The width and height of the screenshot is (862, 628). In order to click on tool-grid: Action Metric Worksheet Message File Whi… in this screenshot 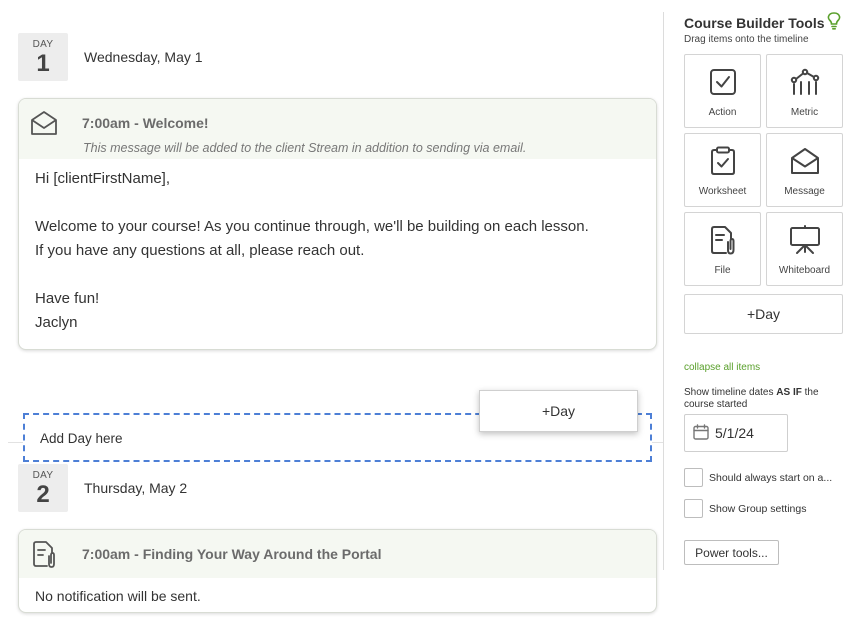, I will do `click(769, 170)`.